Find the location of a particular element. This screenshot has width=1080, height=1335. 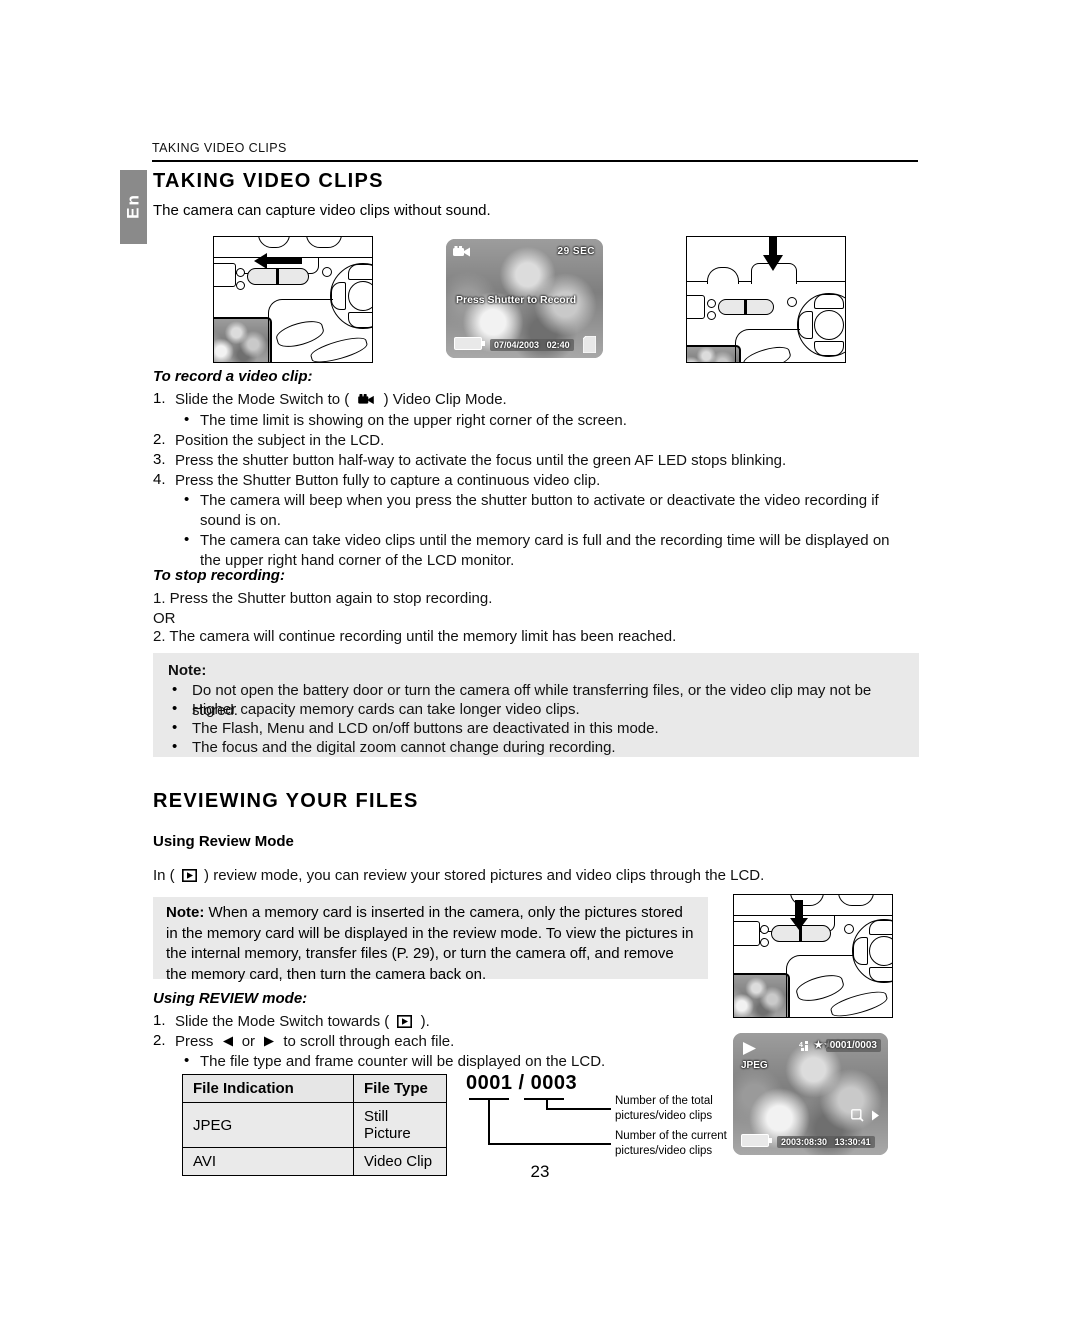

record-step-1-text-b: ) Video Clip Mode. is located at coordinates (445, 399).